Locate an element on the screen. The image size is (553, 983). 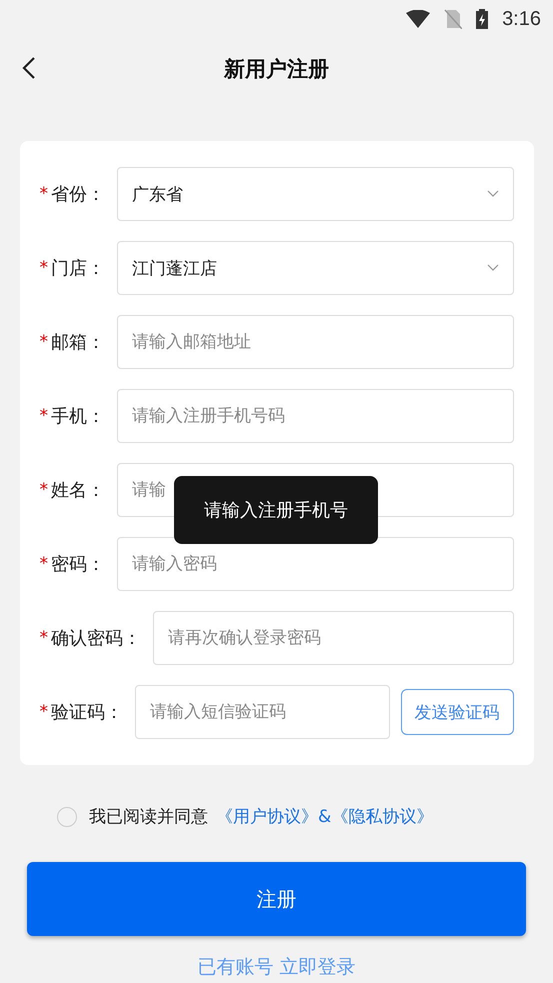
field-label: 验证码： is located at coordinates (87, 712).